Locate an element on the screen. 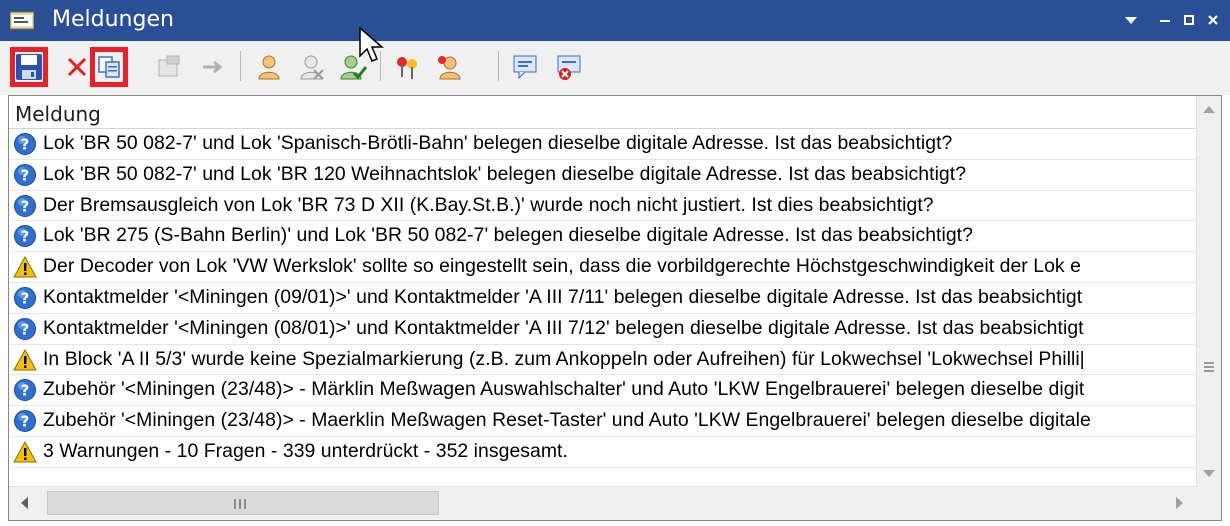 This screenshot has width=1230, height=526. properties-button is located at coordinates (169, 67).